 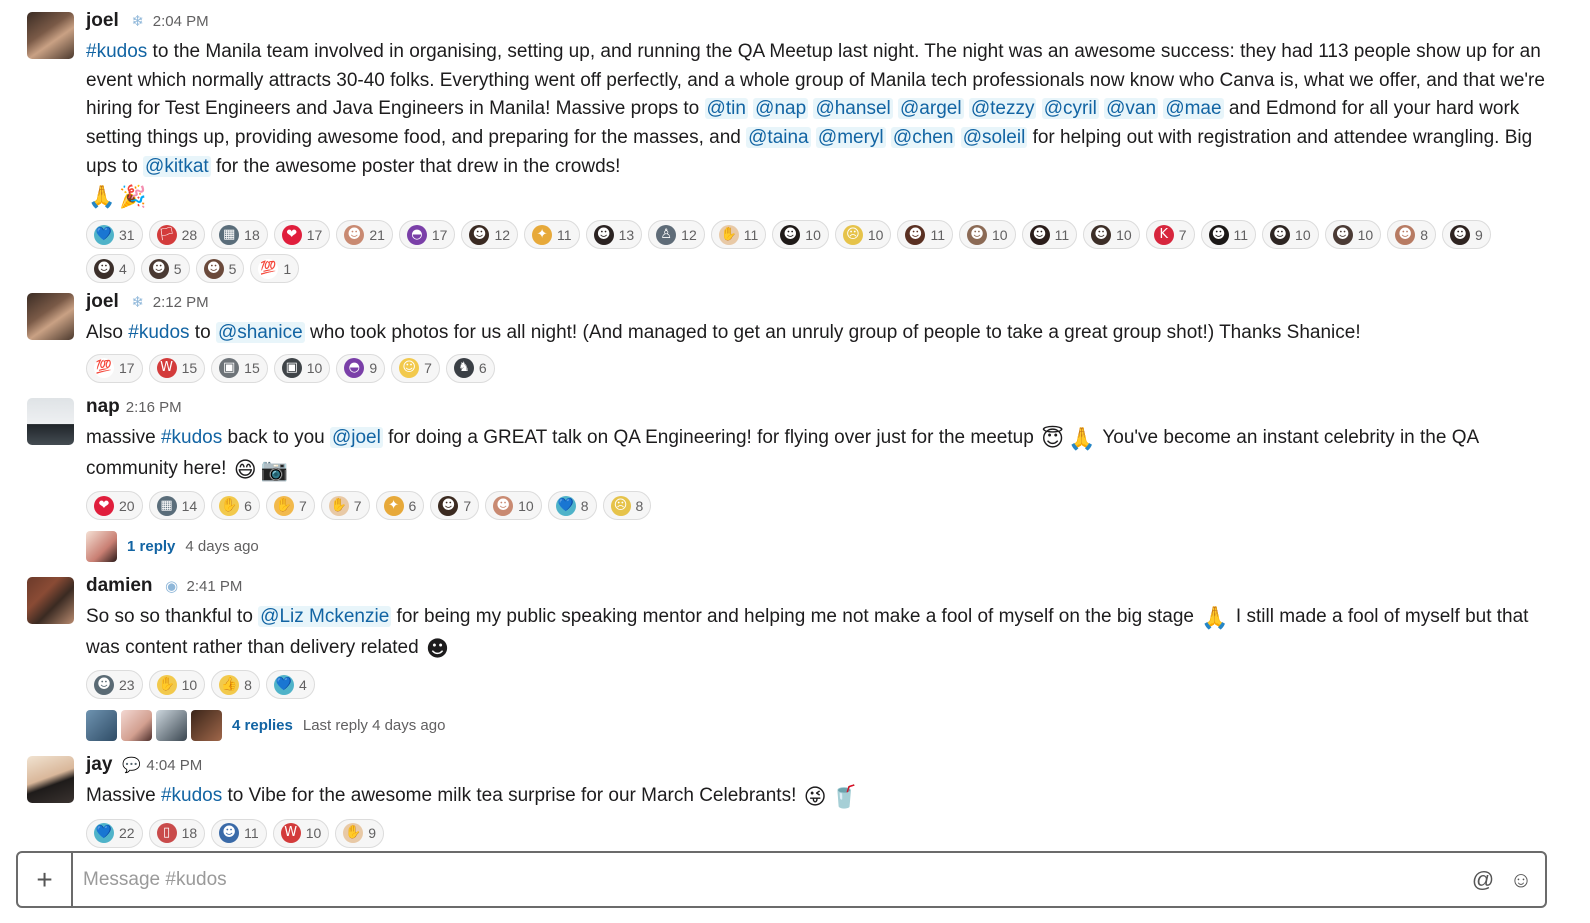 What do you see at coordinates (114, 685) in the screenshot?
I see `reaction-pill: ☻ 23` at bounding box center [114, 685].